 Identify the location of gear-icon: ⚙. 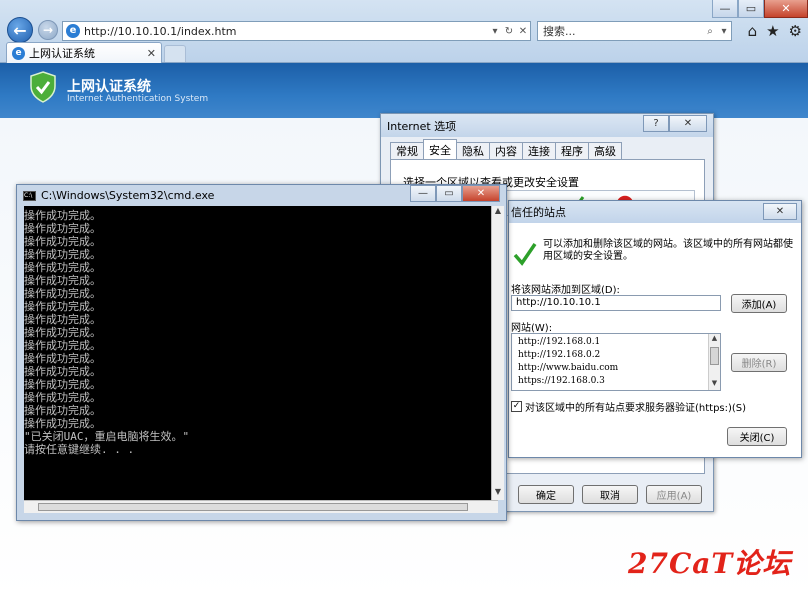
(795, 31).